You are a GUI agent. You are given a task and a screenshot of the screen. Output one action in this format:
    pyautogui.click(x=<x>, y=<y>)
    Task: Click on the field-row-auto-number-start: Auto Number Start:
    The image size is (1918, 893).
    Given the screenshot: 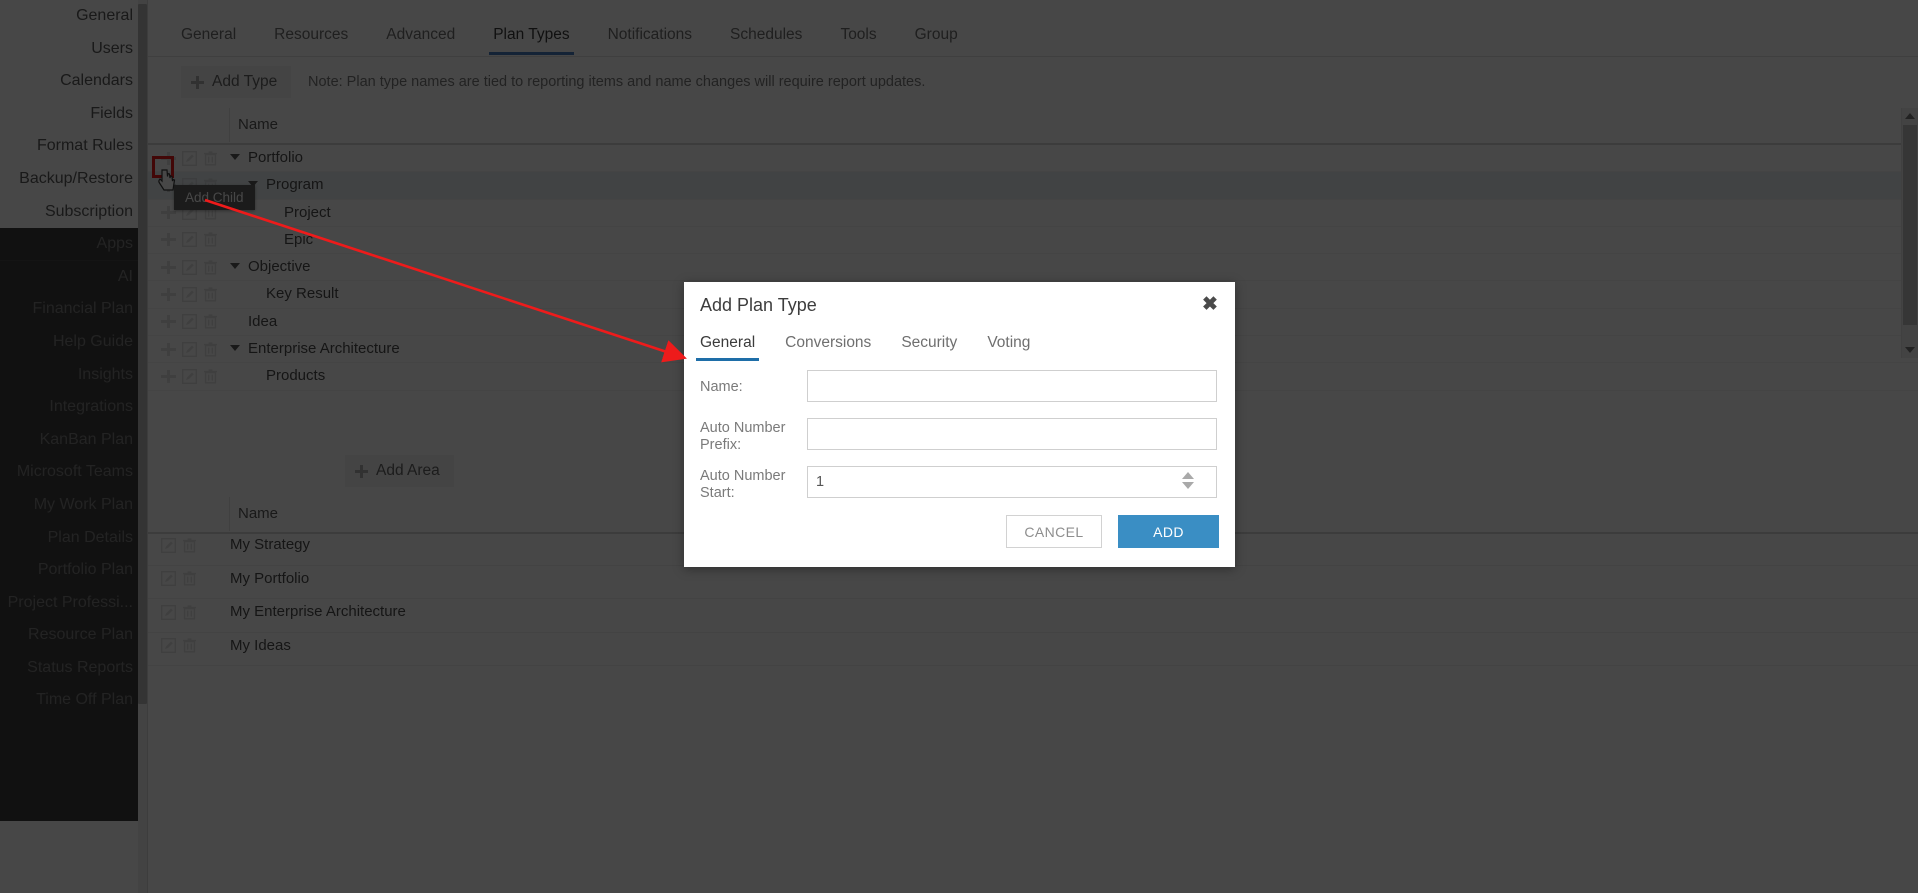 What is the action you would take?
    pyautogui.click(x=959, y=483)
    